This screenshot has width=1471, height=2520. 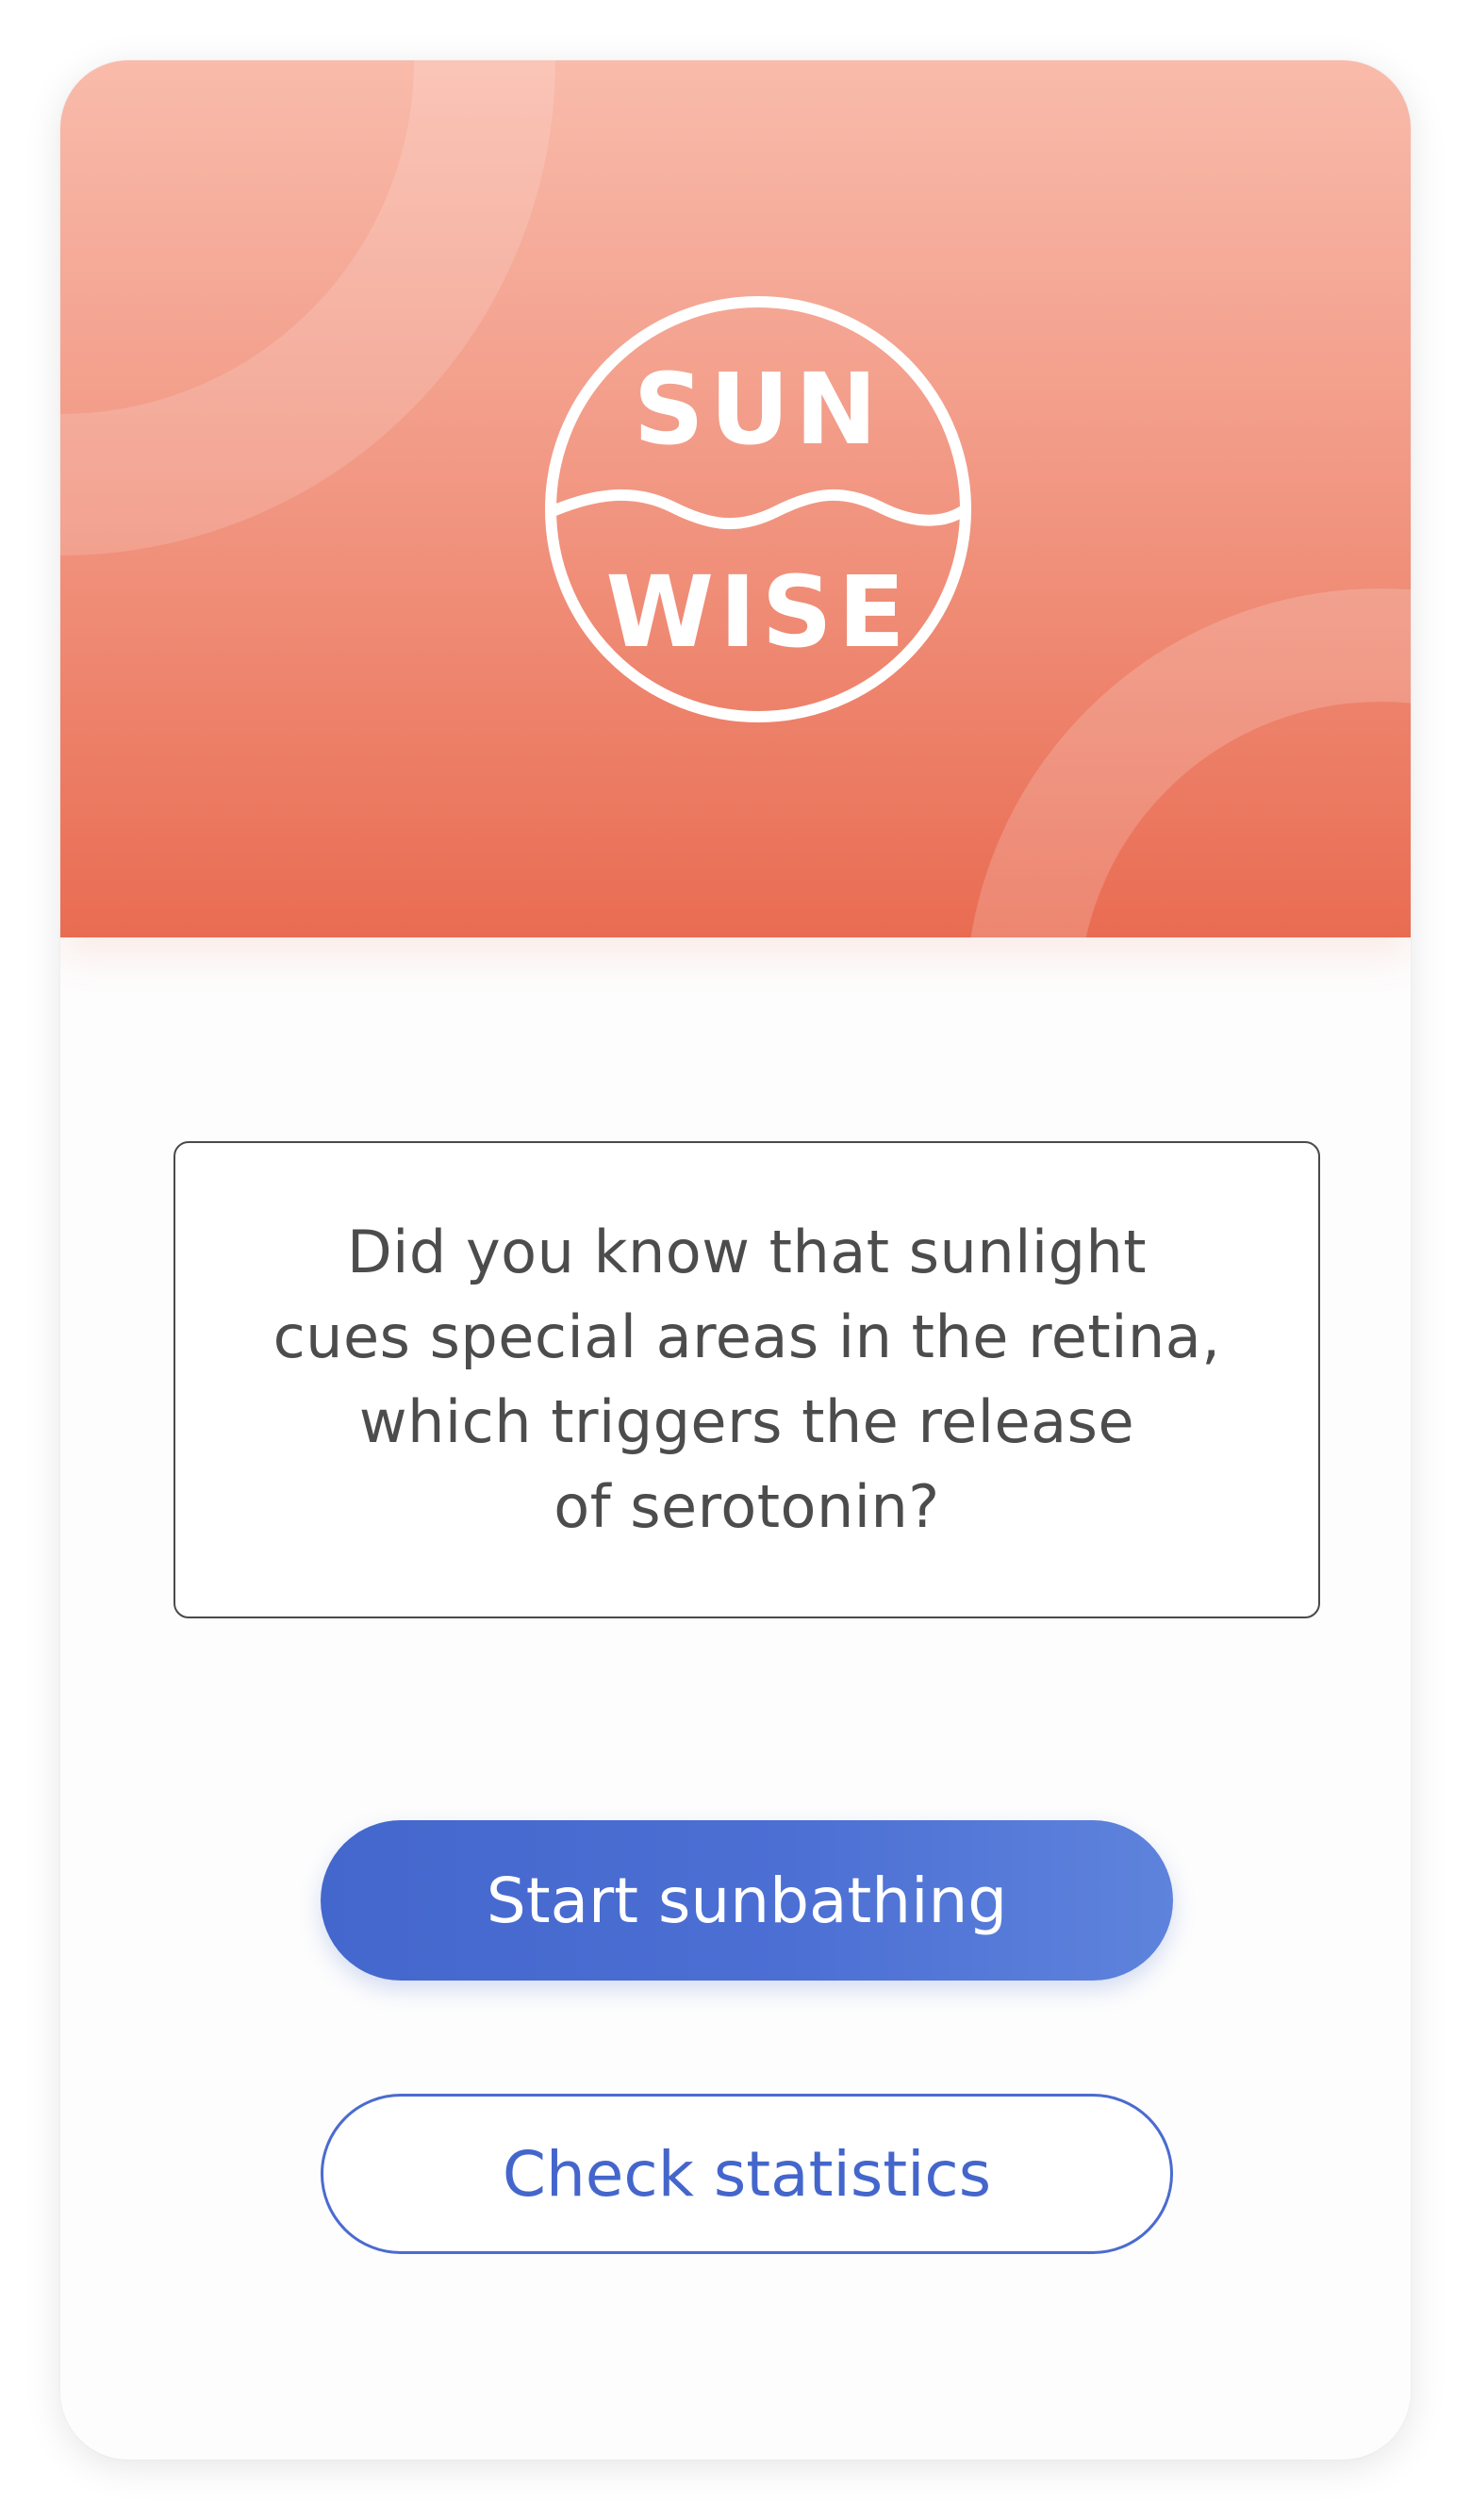 What do you see at coordinates (747, 1507) in the screenshot?
I see `fact-line: of serotonin?` at bounding box center [747, 1507].